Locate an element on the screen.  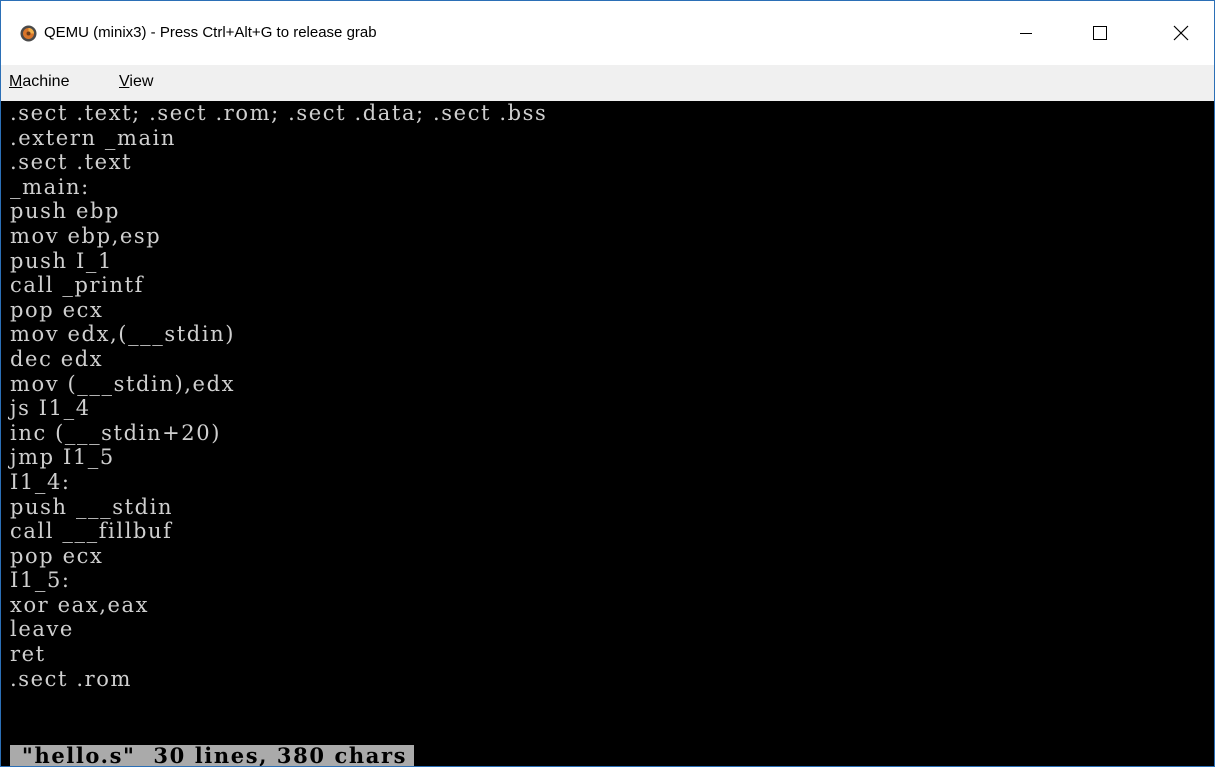
close-button is located at coordinates (1181, 33).